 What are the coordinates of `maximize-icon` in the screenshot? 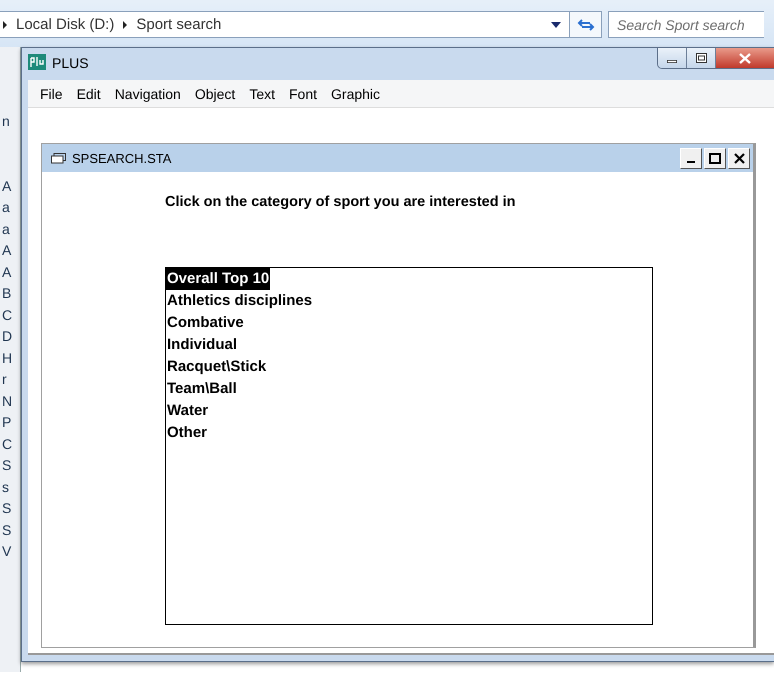 It's located at (715, 158).